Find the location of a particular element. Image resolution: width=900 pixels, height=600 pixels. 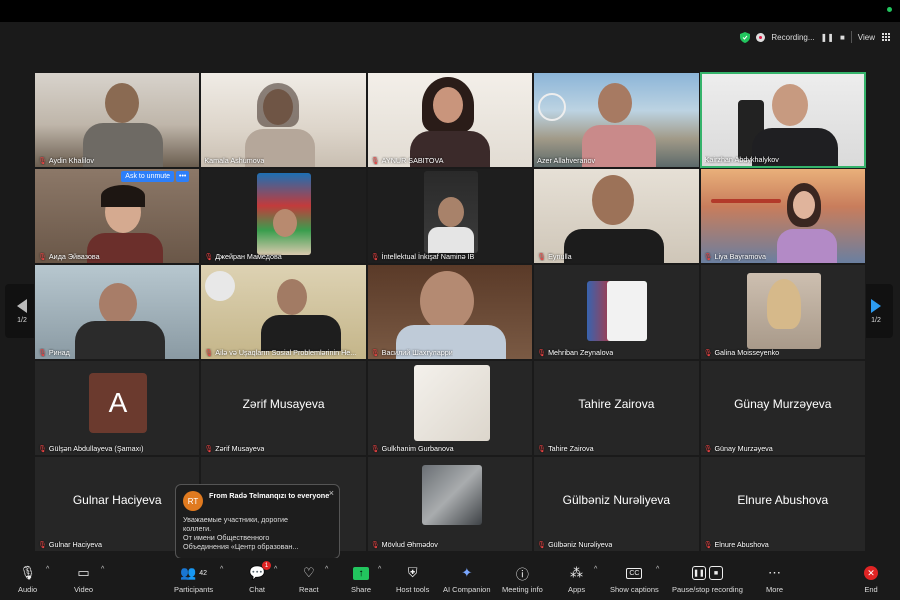

video-label: Video is located at coordinates (84, 589).